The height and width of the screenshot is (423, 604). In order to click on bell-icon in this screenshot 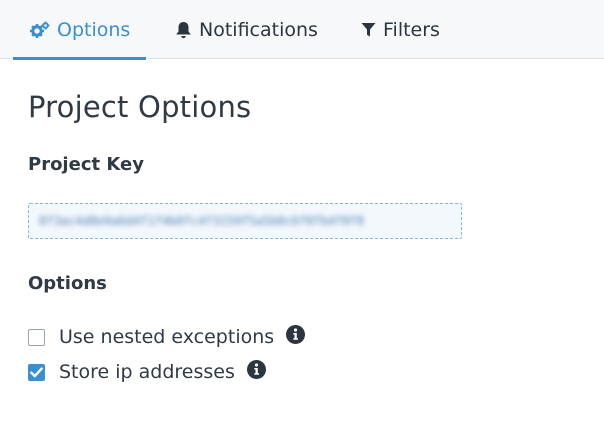, I will do `click(183, 30)`.